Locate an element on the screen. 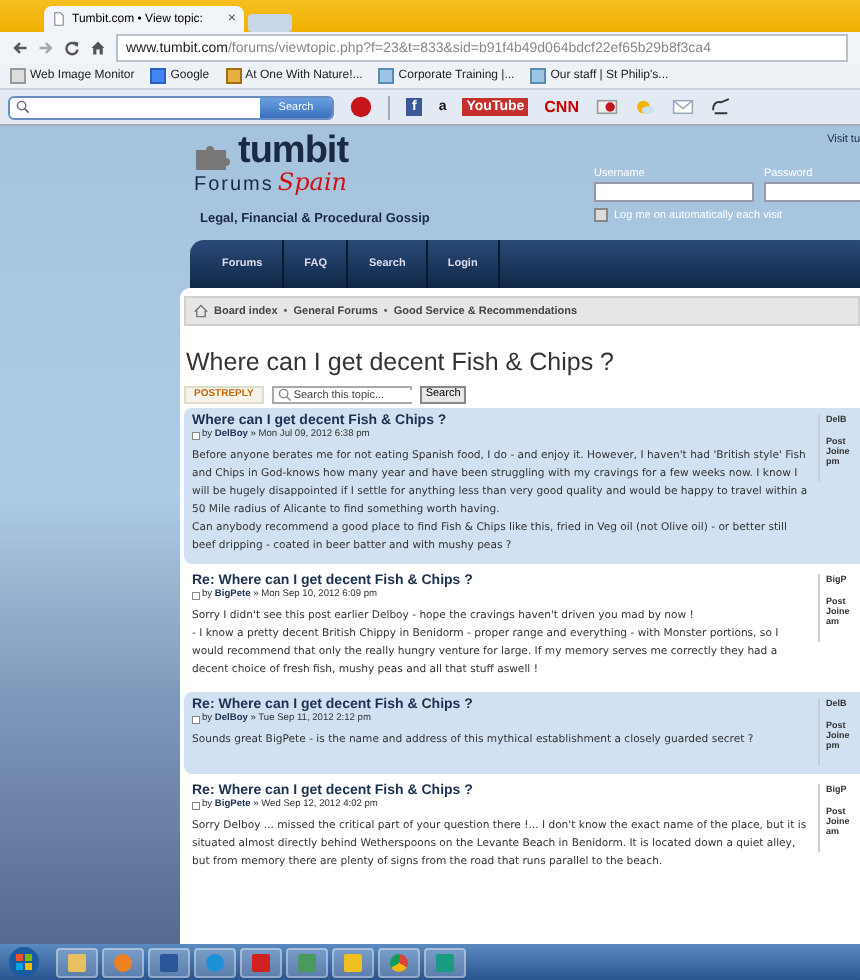  username-field is located at coordinates (674, 192).